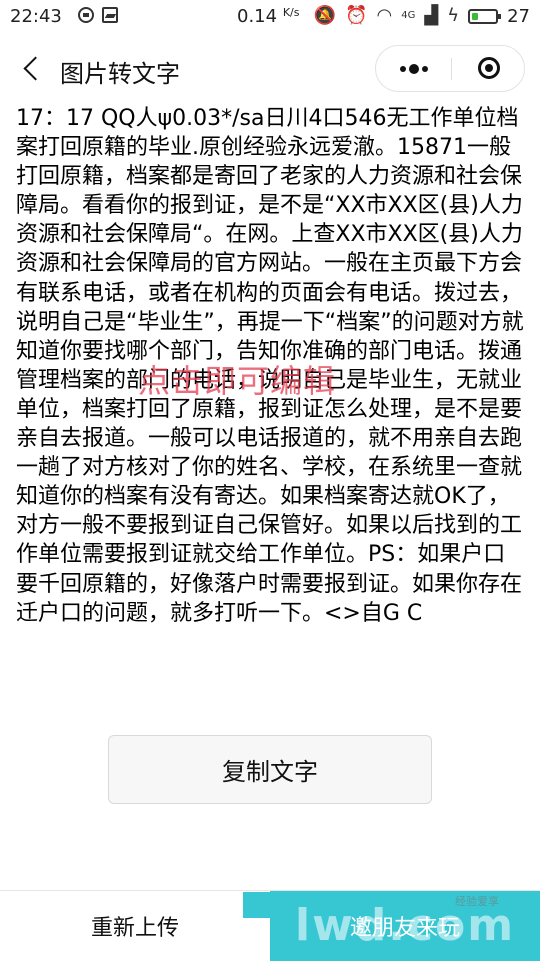 This screenshot has width=540, height=961. What do you see at coordinates (33, 69) in the screenshot?
I see `back-button` at bounding box center [33, 69].